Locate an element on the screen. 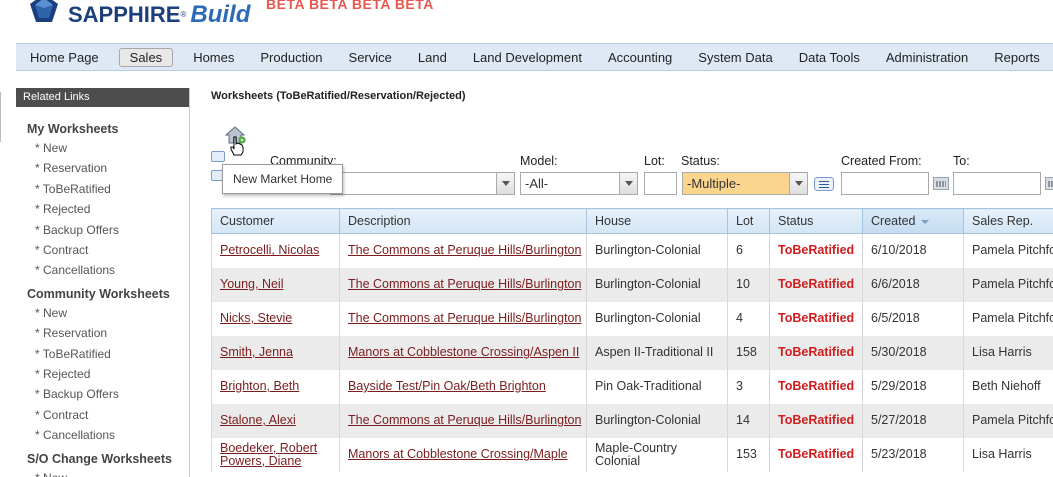 This screenshot has height=477, width=1053. description-link: Manors at Cobblestone Crossing/Aspen II is located at coordinates (463, 352).